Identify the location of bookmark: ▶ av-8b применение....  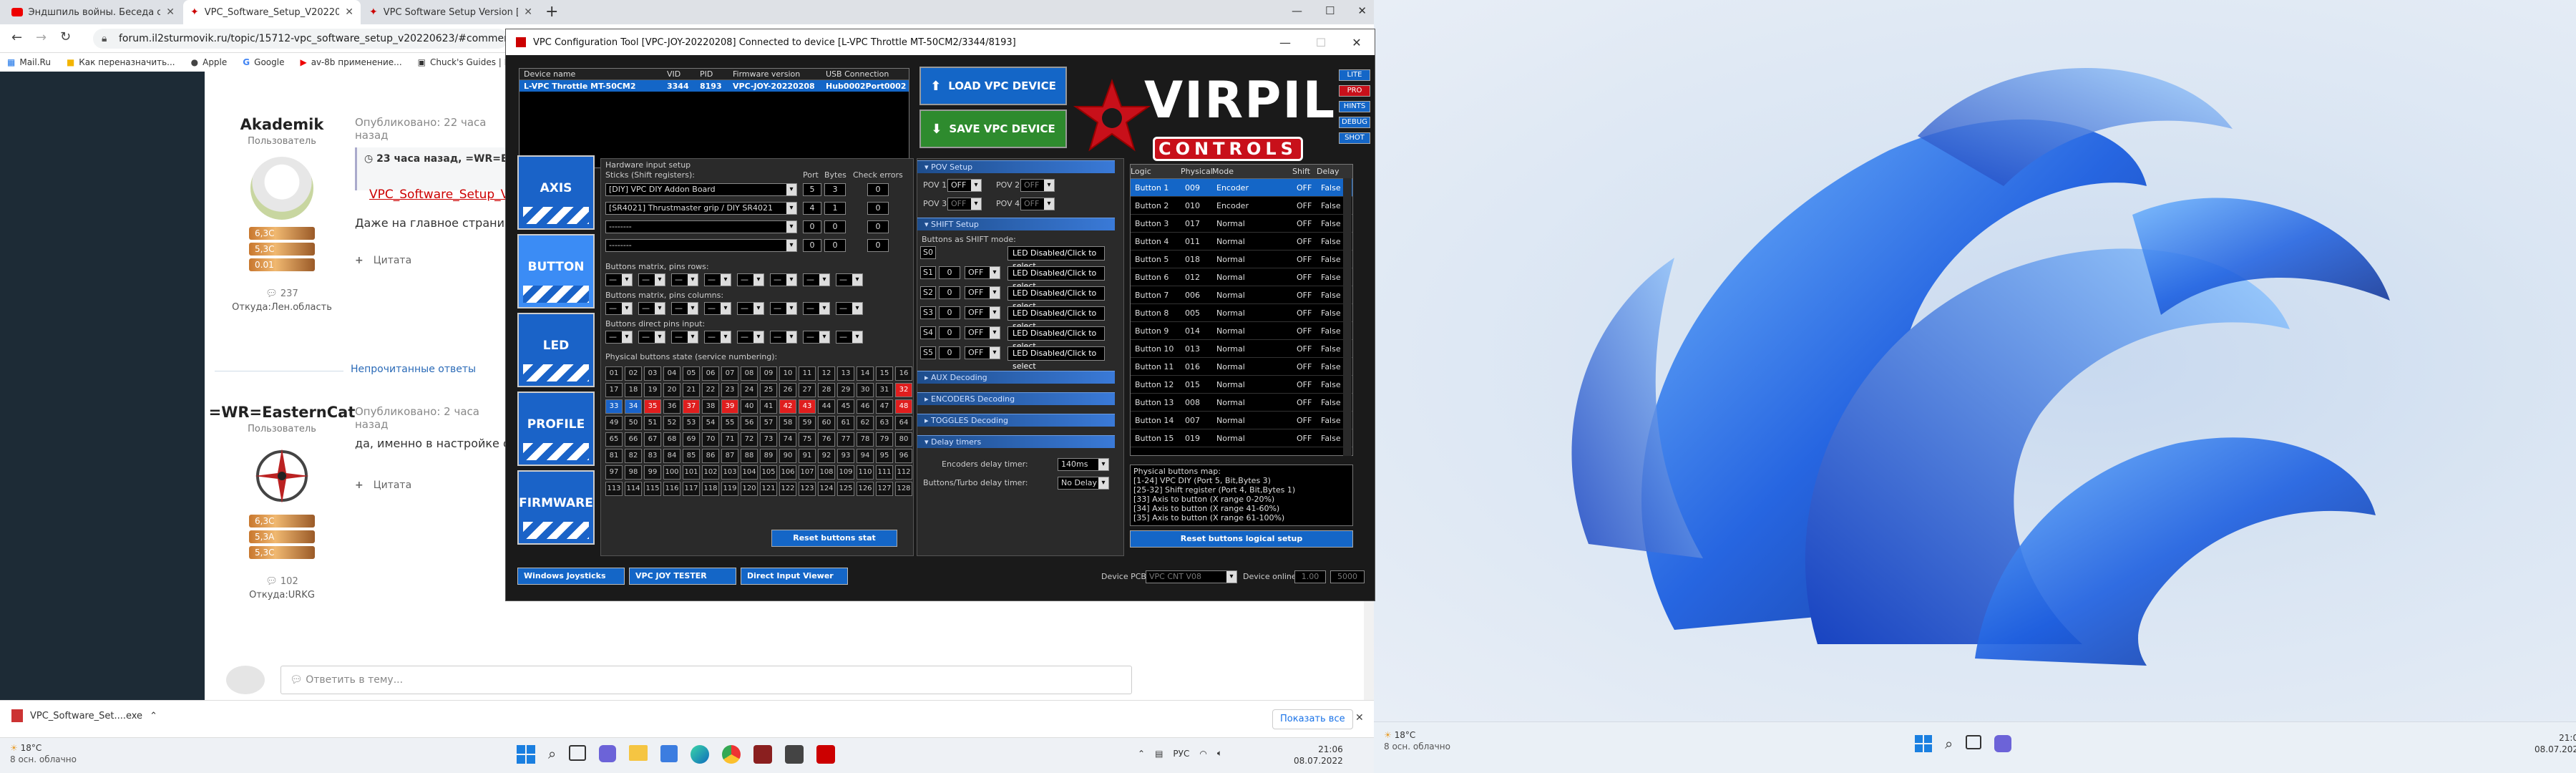
(350, 62).